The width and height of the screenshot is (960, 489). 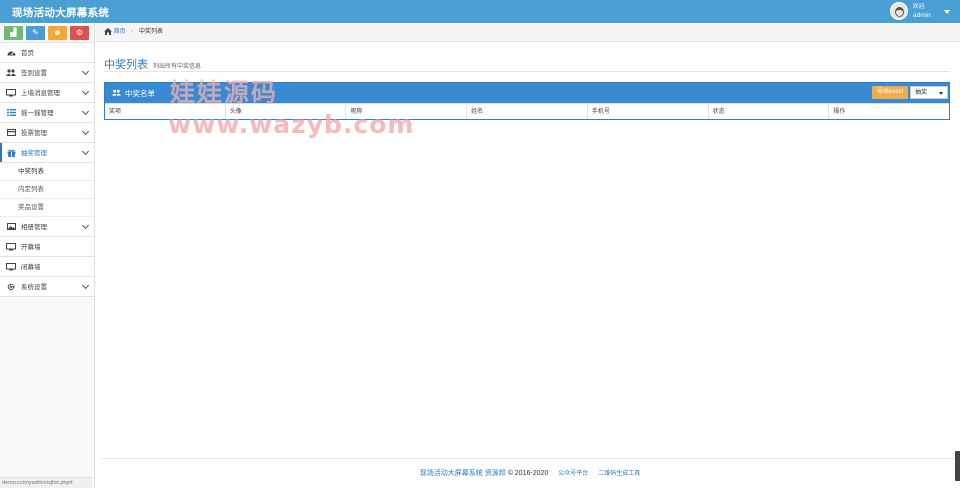 I want to click on pencil-icon: ✎, so click(x=35, y=32).